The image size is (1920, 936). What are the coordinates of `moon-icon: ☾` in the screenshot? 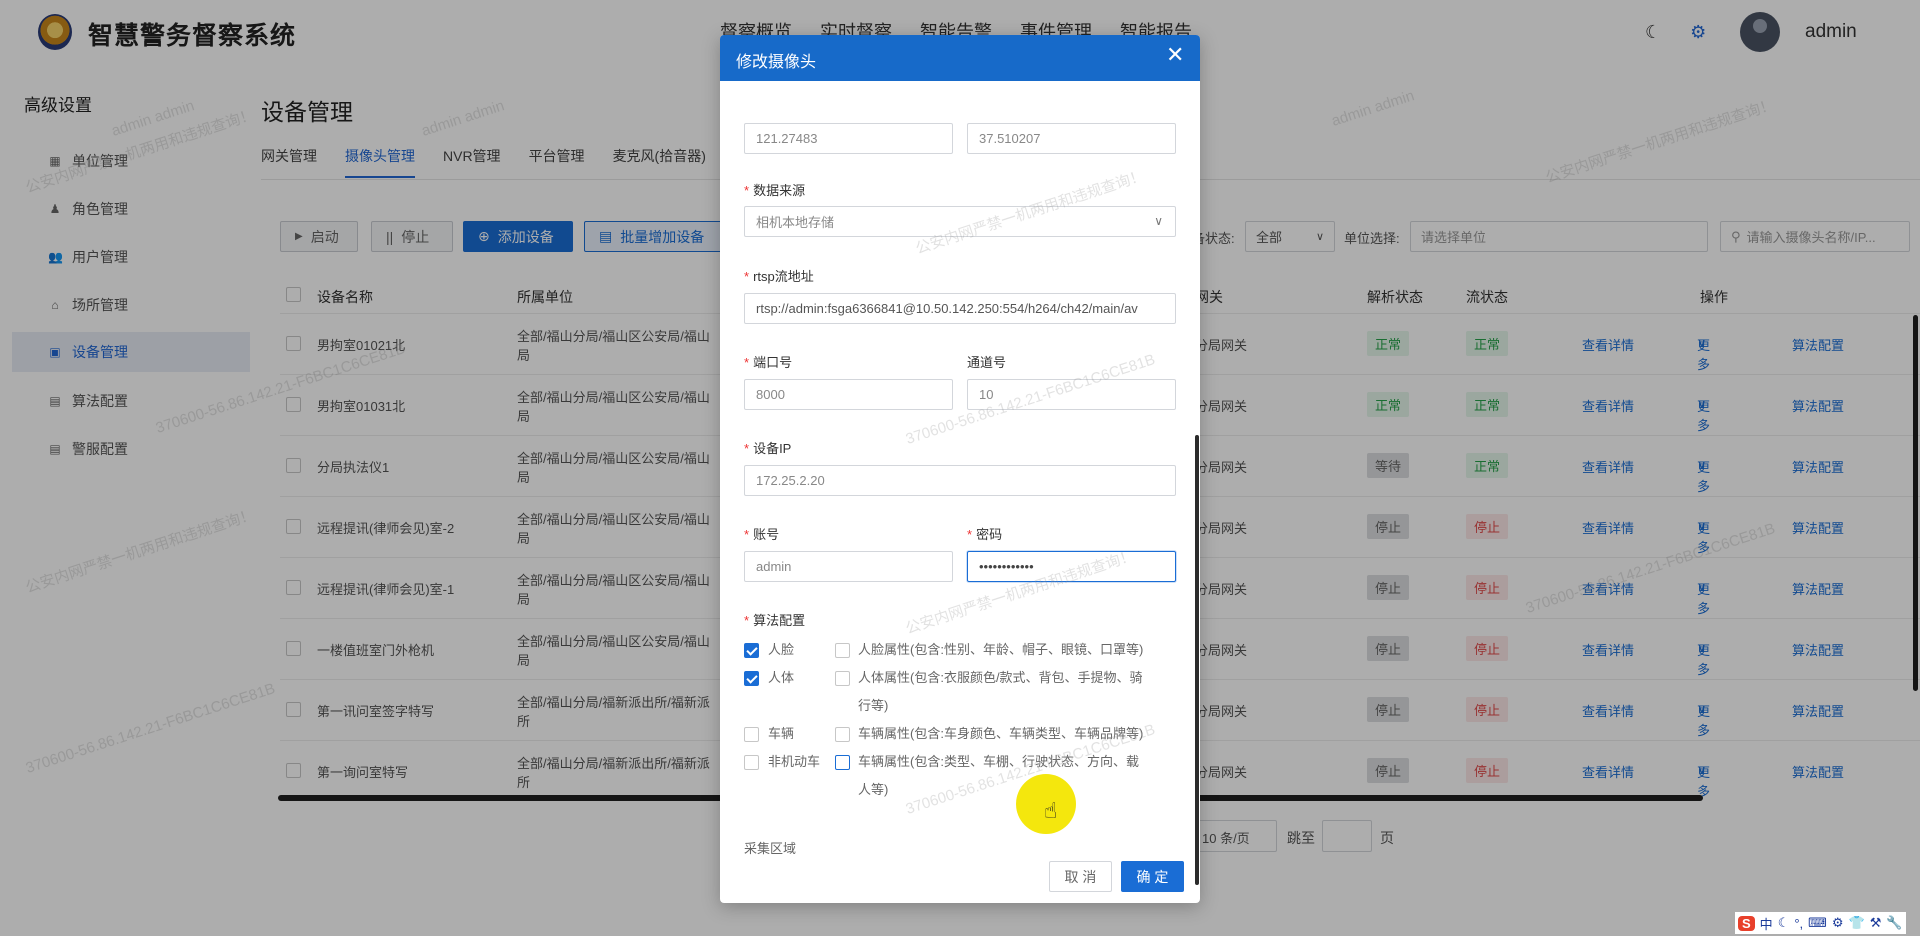 It's located at (1784, 923).